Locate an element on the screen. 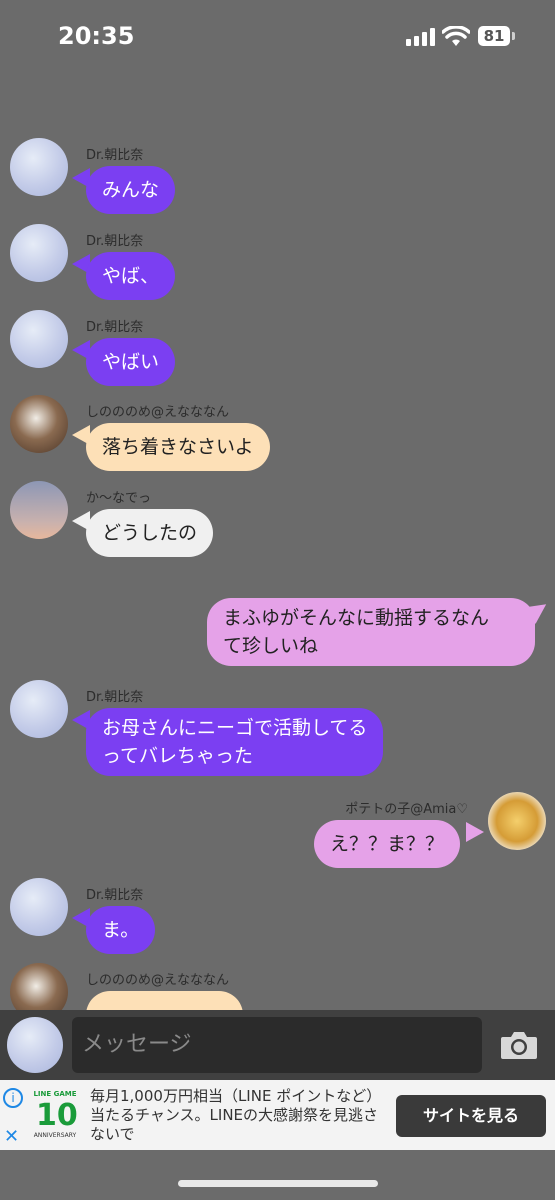  message-line: まふゆがそんなに動揺するなん is located at coordinates (356, 618).